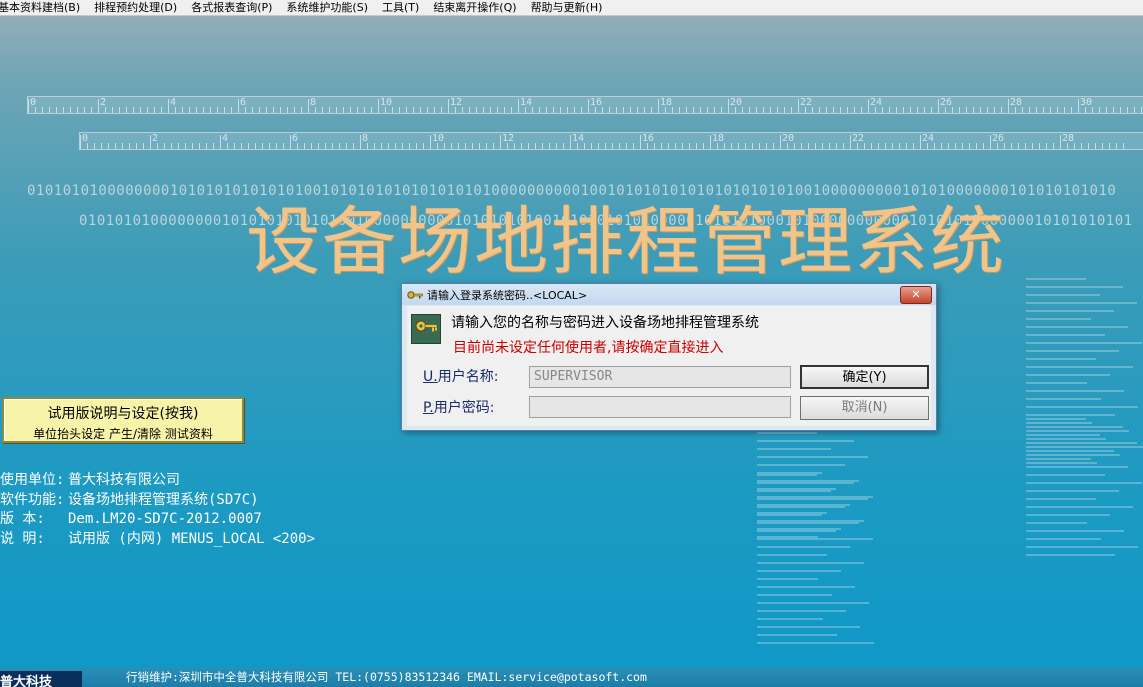 This screenshot has width=1143, height=687. I want to click on dialog-titlebar: 请输入登录系统密码..<LOCAL> ✕, so click(669, 294).